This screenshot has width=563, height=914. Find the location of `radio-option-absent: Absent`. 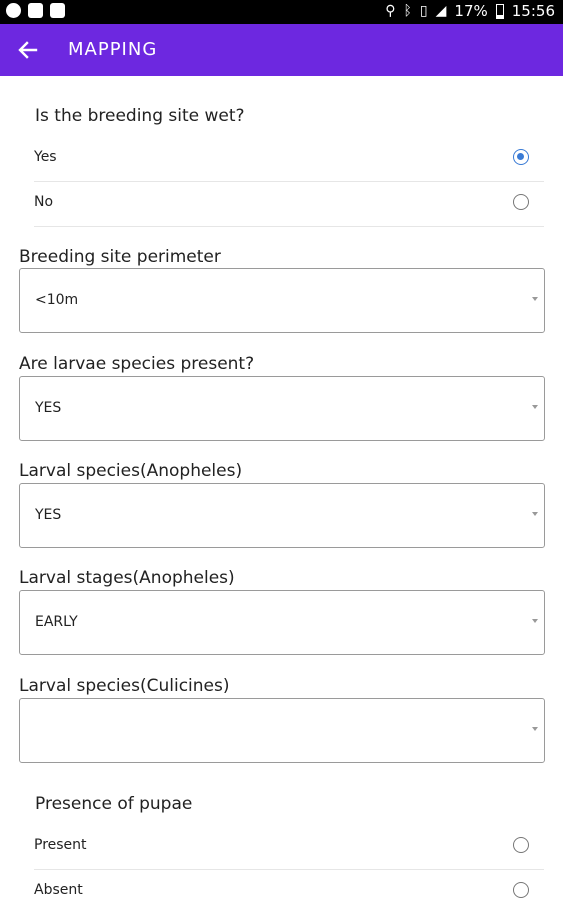

radio-option-absent: Absent is located at coordinates (289, 892).